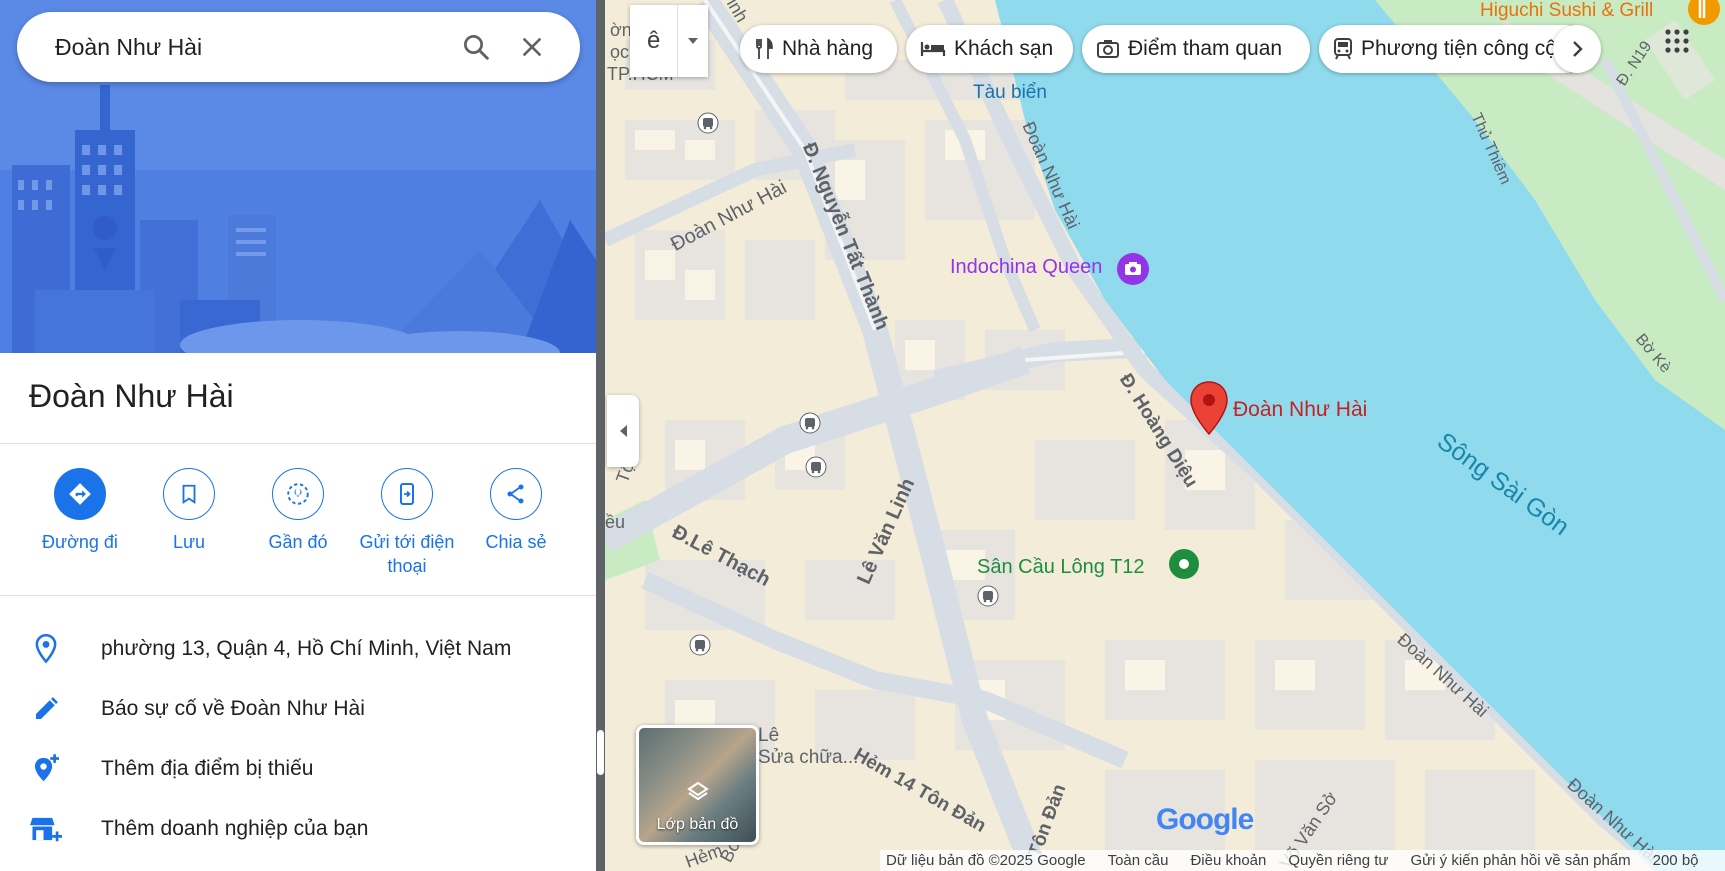 The height and width of the screenshot is (871, 1725). What do you see at coordinates (298, 176) in the screenshot?
I see `hero-illustration` at bounding box center [298, 176].